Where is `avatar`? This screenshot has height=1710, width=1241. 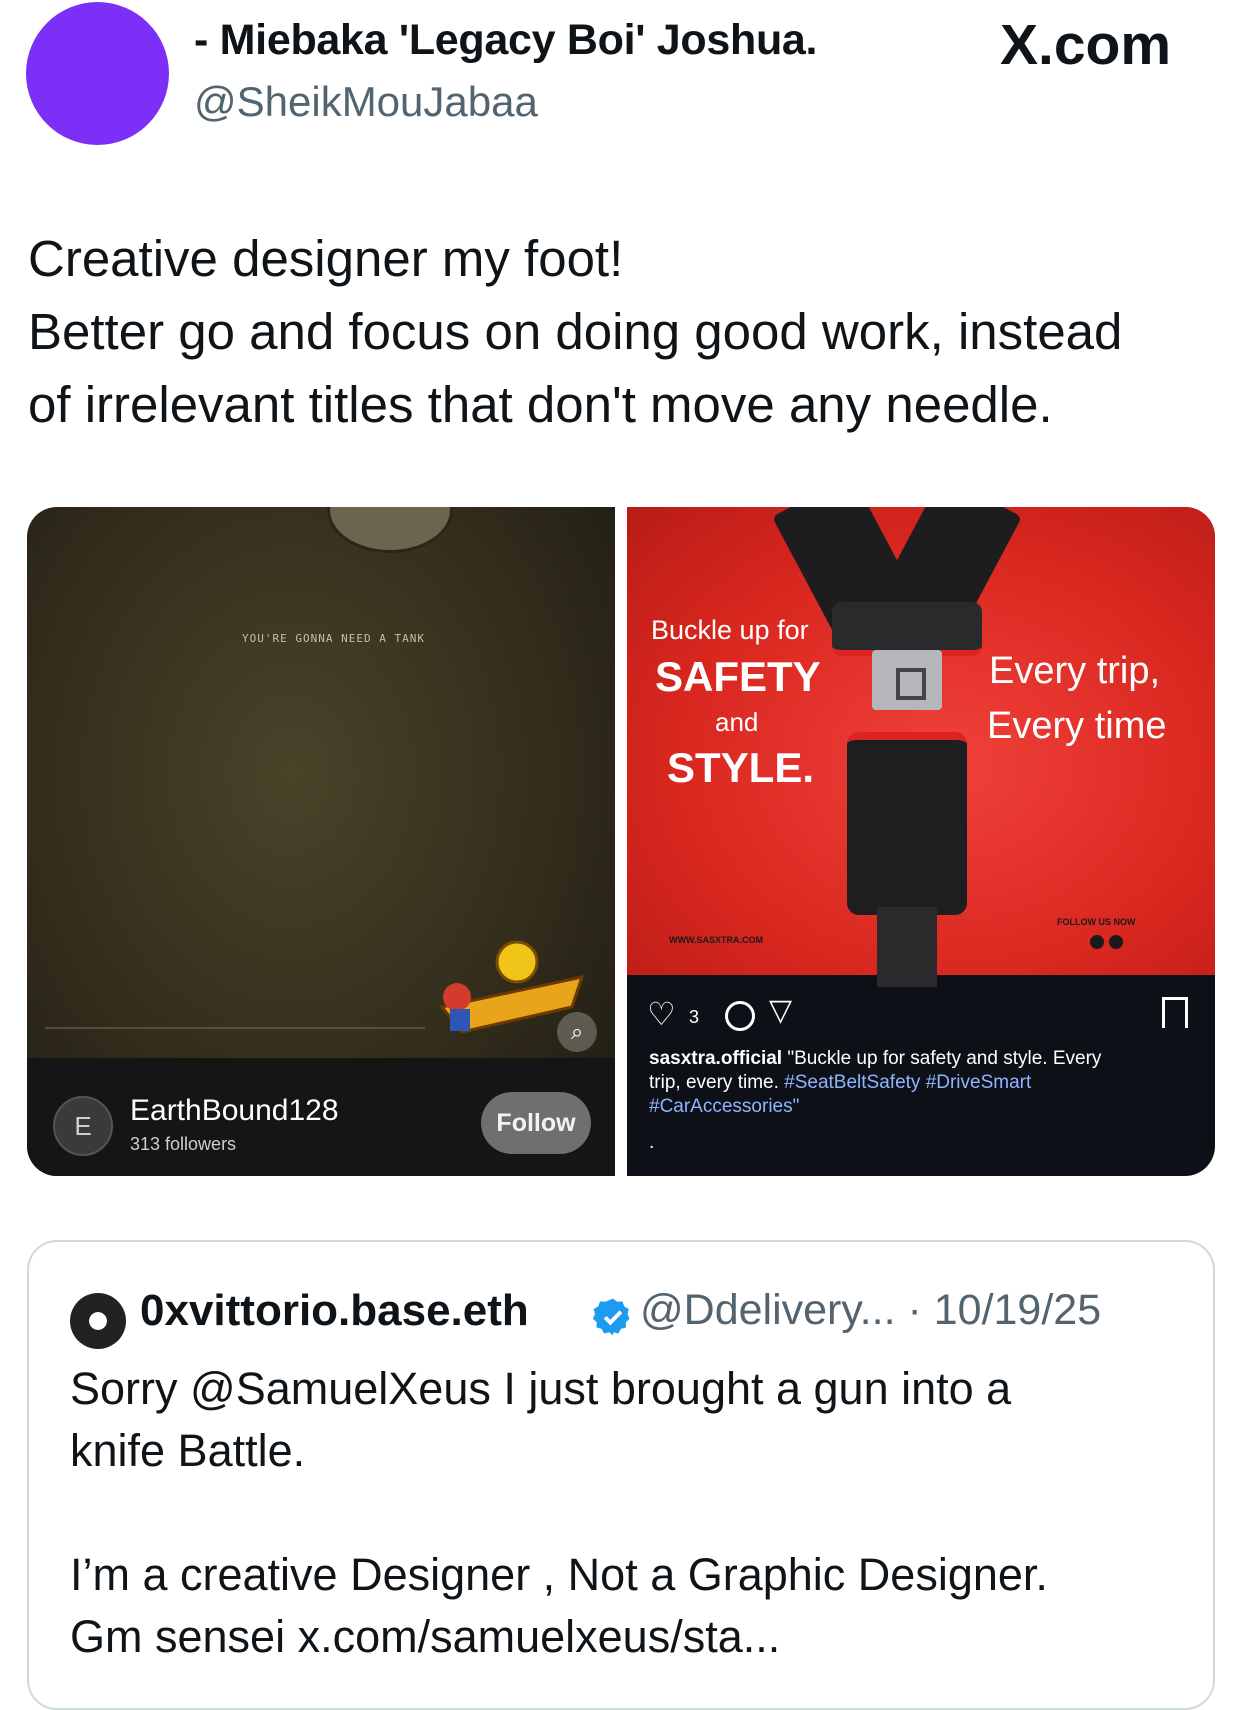
avatar is located at coordinates (97, 73).